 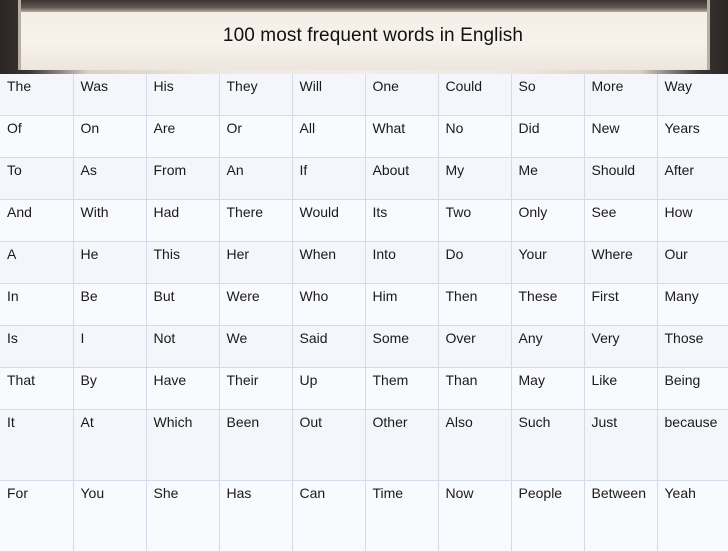 I want to click on word-cell: Between, so click(x=621, y=516).